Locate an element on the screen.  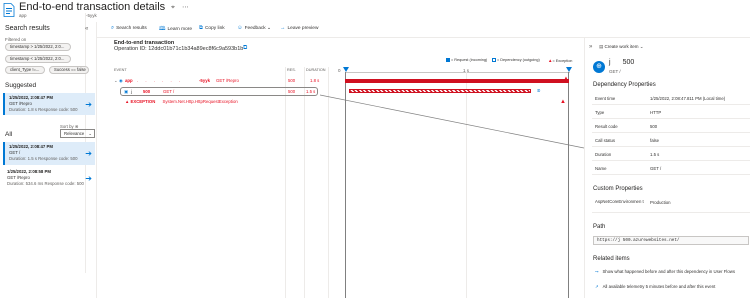
tick-zero: 0 is located at coordinates (339, 70).